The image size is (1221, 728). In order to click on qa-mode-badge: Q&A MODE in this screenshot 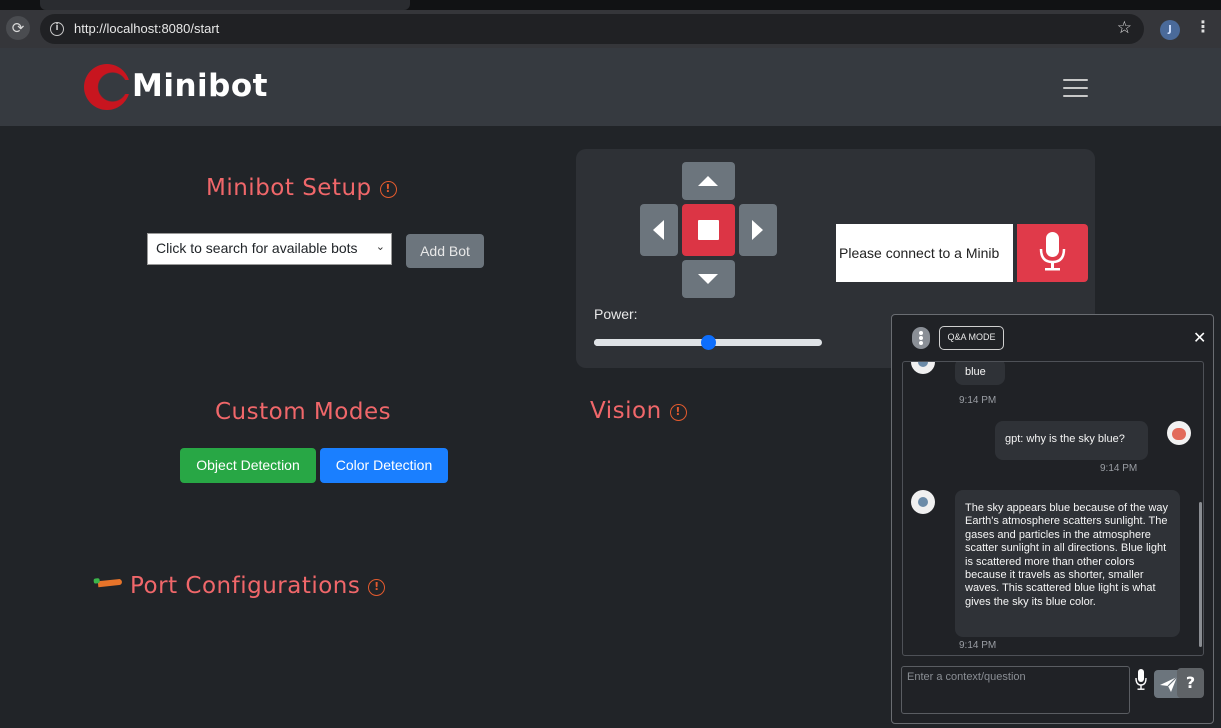, I will do `click(971, 338)`.